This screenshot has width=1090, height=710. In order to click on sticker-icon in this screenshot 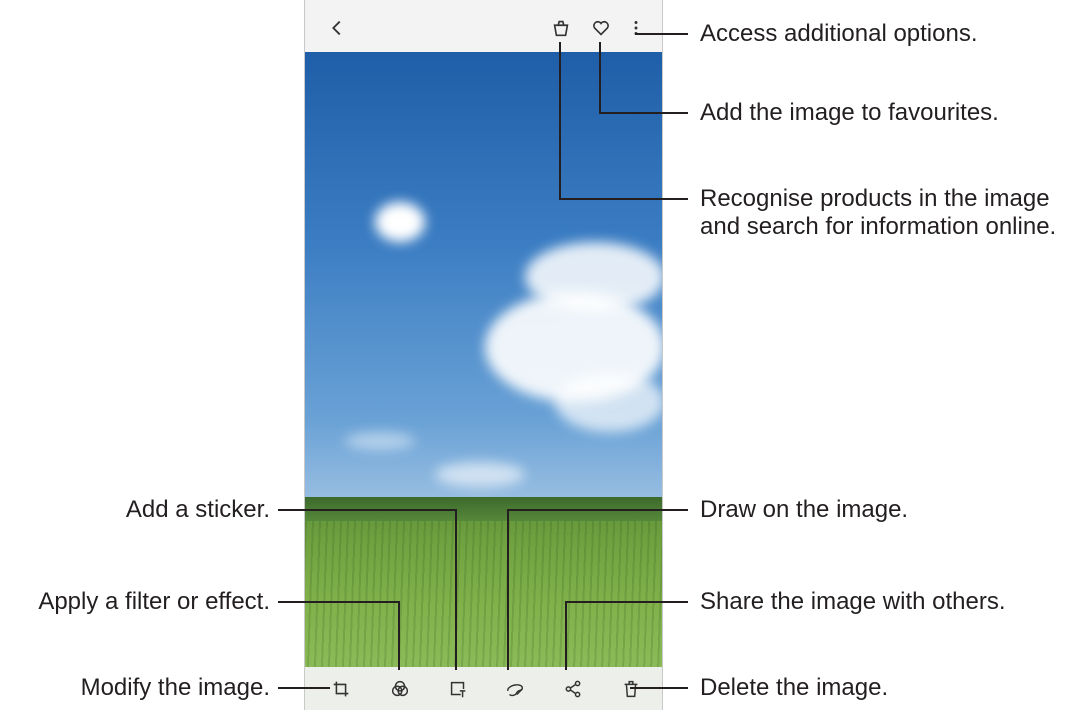, I will do `click(458, 689)`.